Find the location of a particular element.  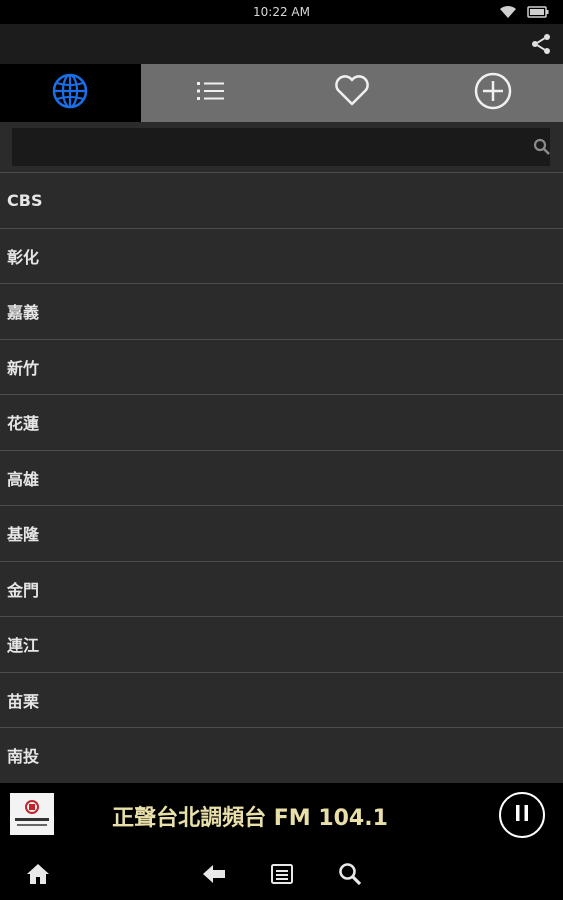

status-bar: 10:22 AM is located at coordinates (281, 12).